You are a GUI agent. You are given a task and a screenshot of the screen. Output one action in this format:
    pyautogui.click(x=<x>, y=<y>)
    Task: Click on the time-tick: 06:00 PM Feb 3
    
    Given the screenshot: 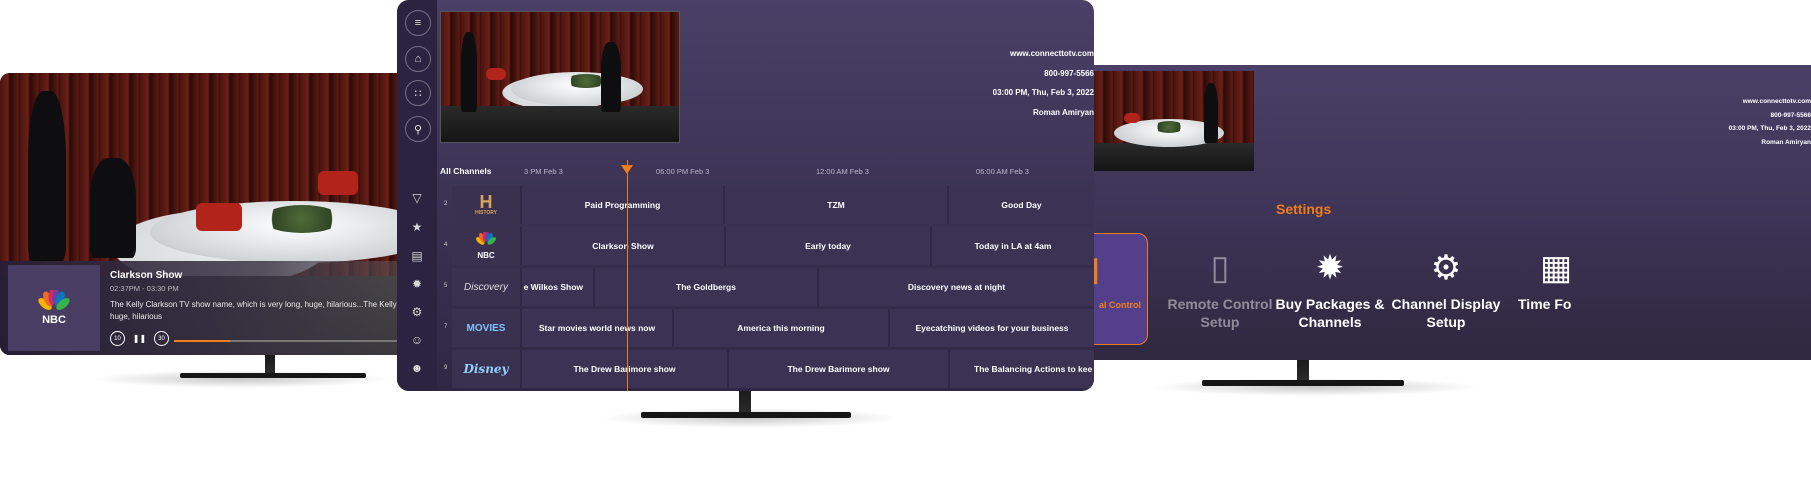 What is the action you would take?
    pyautogui.click(x=683, y=171)
    